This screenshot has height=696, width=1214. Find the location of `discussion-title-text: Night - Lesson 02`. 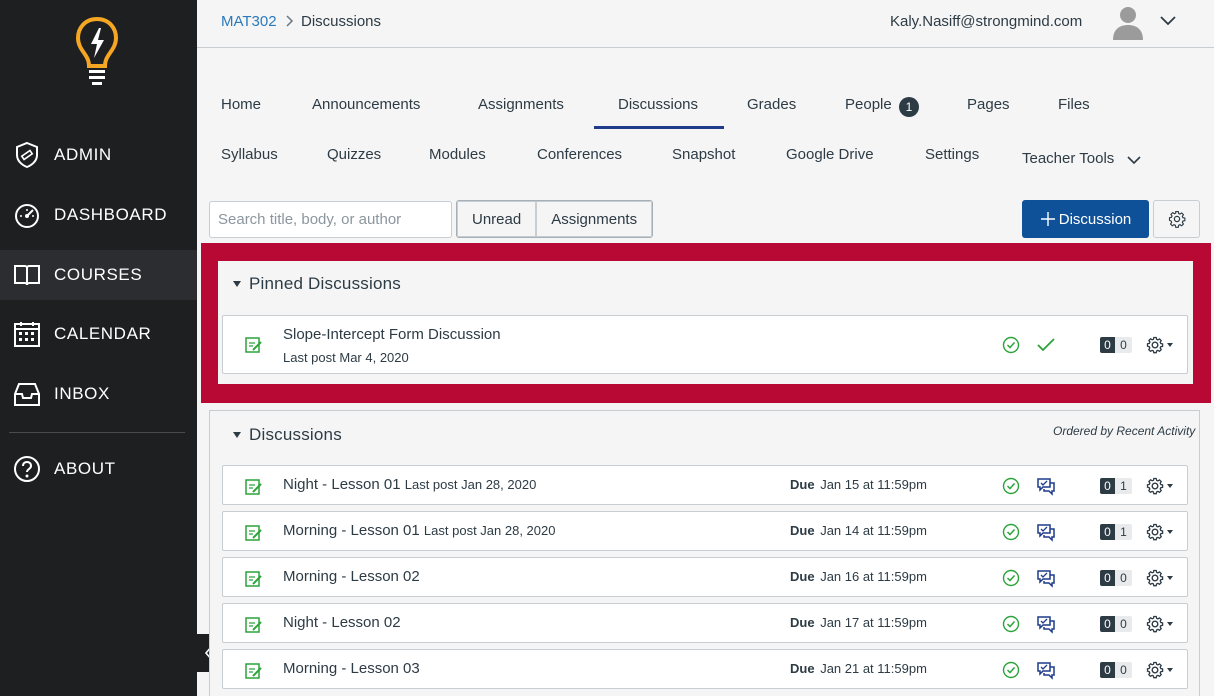

discussion-title-text: Night - Lesson 02 is located at coordinates (342, 622).